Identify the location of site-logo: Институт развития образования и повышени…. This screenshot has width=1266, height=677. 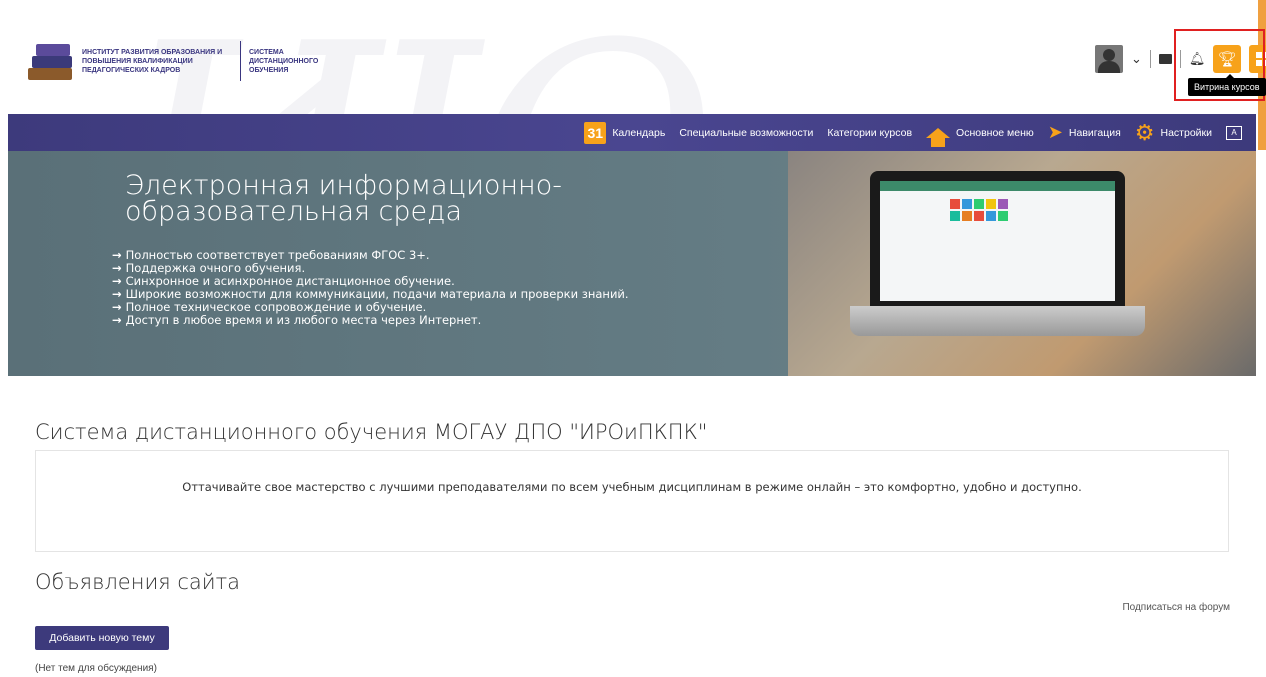
(173, 61).